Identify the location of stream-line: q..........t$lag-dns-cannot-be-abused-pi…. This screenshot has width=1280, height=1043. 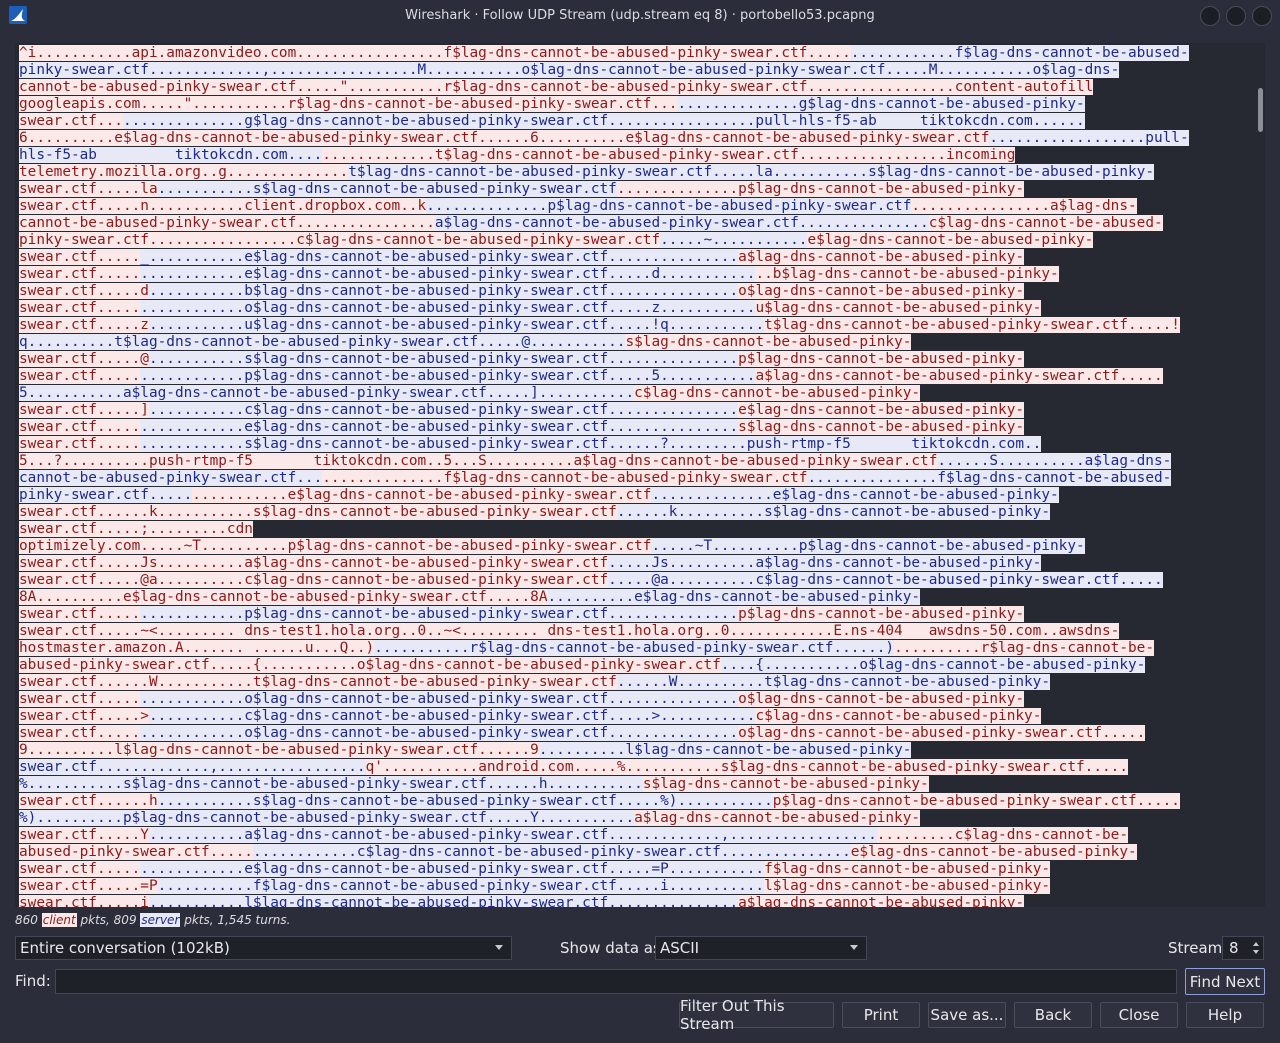
(604, 342).